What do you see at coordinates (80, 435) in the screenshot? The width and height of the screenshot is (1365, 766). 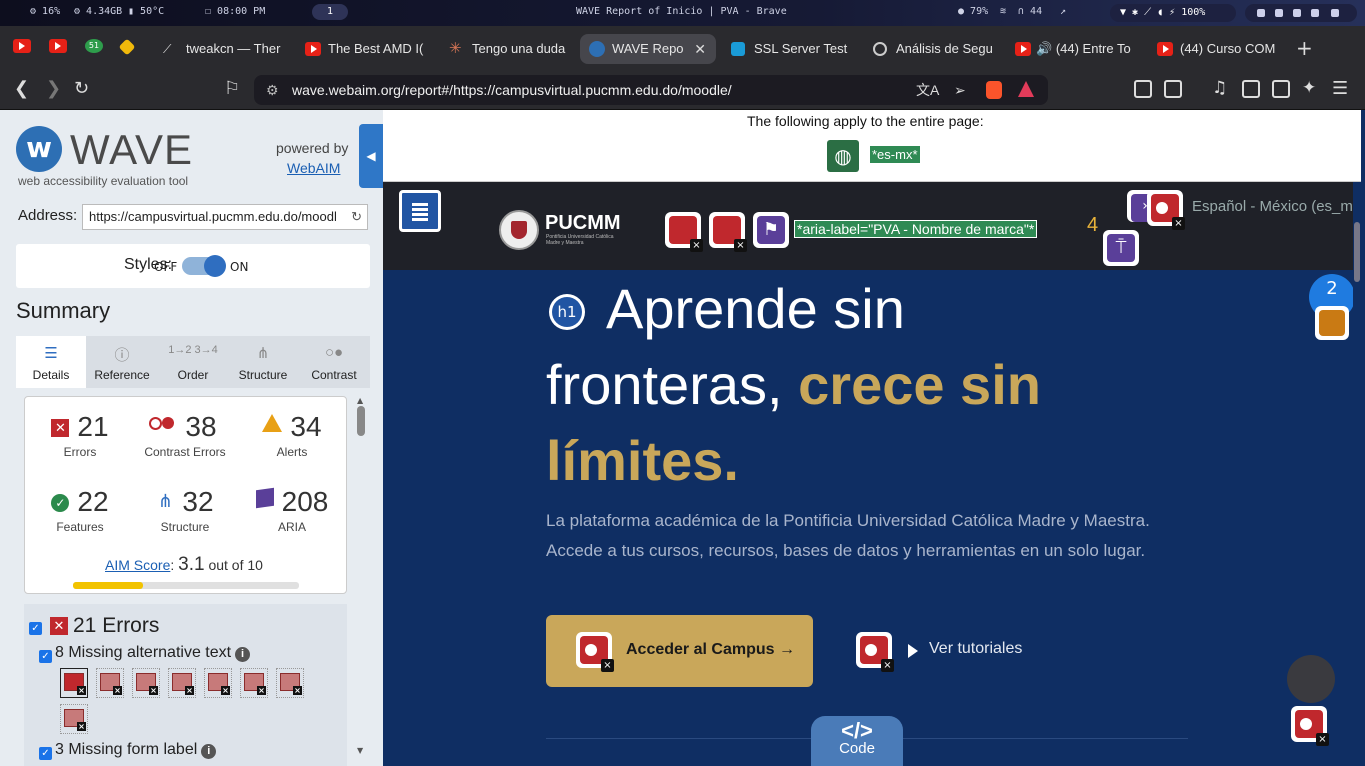 I see `stat-errors: ✕ 21 Errors` at bounding box center [80, 435].